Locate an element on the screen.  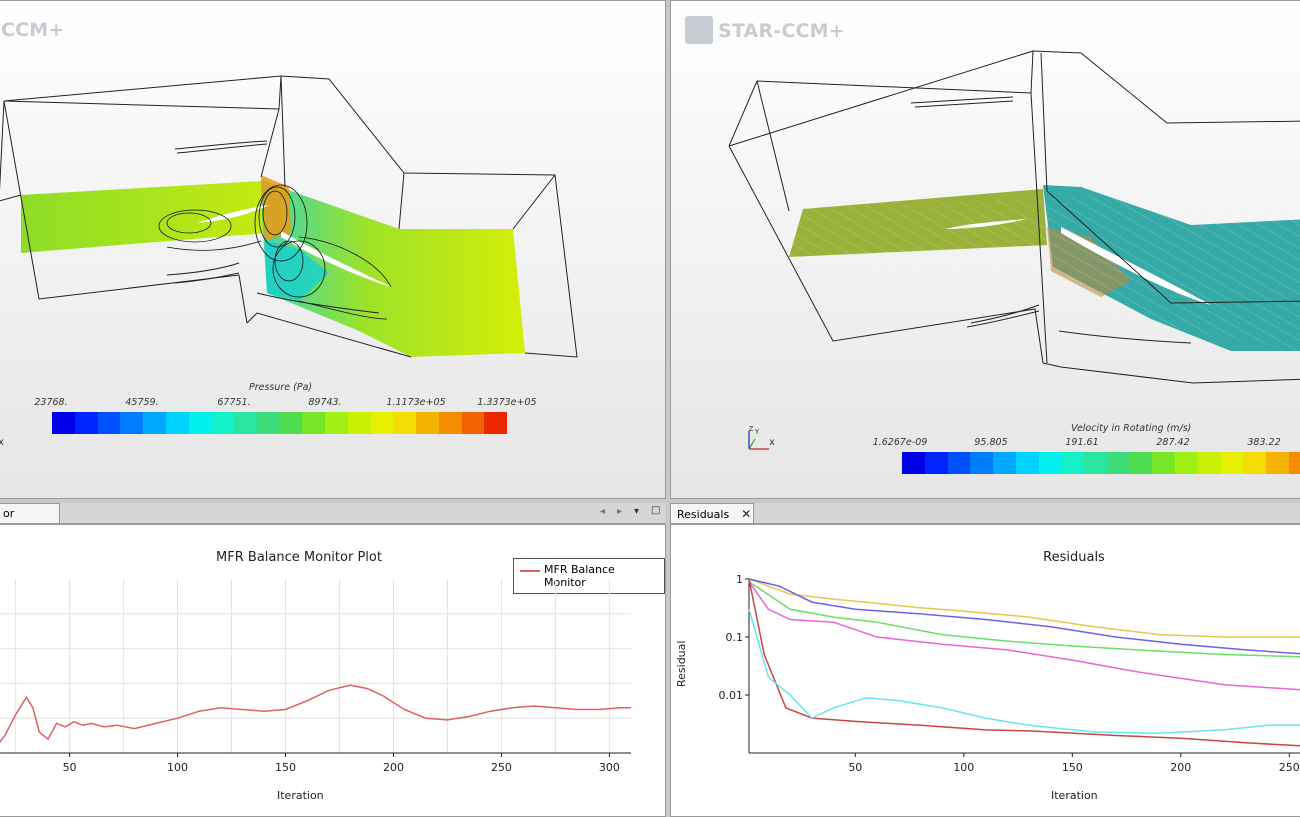
x-tick-label: 300 is located at coordinates (609, 767).